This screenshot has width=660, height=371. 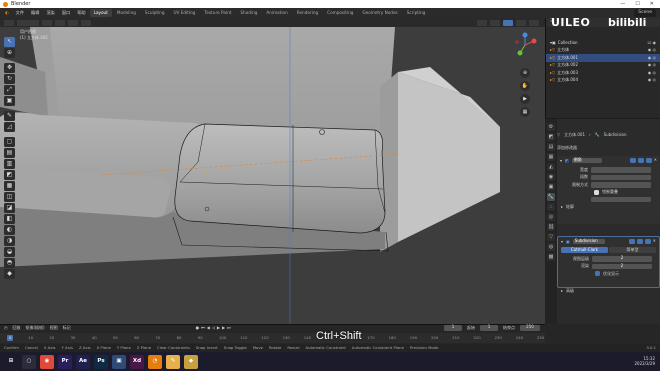 What do you see at coordinates (9, 186) in the screenshot?
I see `loop-cut-icon: ▦` at bounding box center [9, 186].